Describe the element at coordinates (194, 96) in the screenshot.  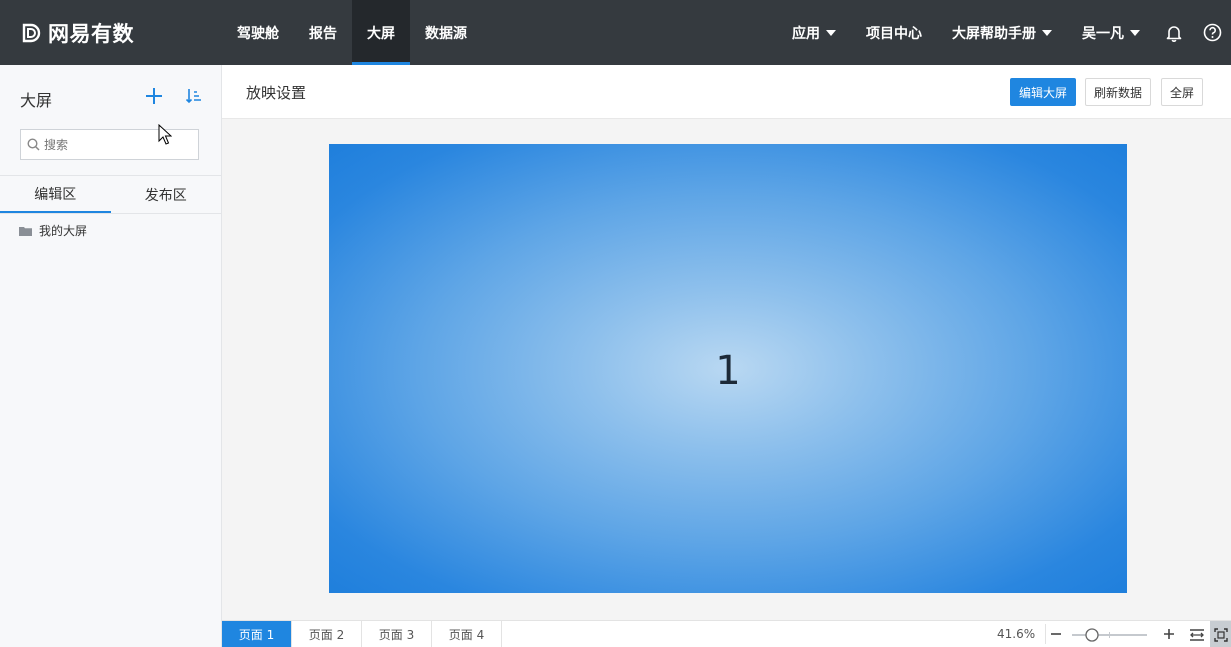
I see `sort-icon` at that location.